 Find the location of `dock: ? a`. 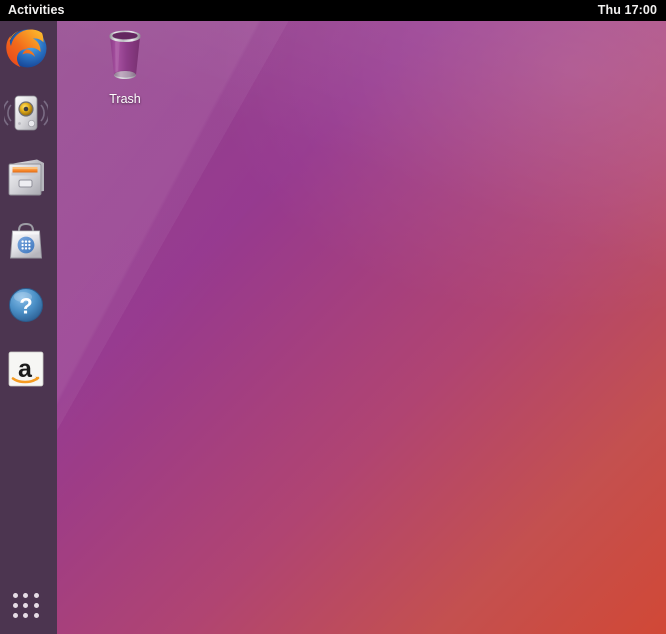

dock: ? a is located at coordinates (28, 327).